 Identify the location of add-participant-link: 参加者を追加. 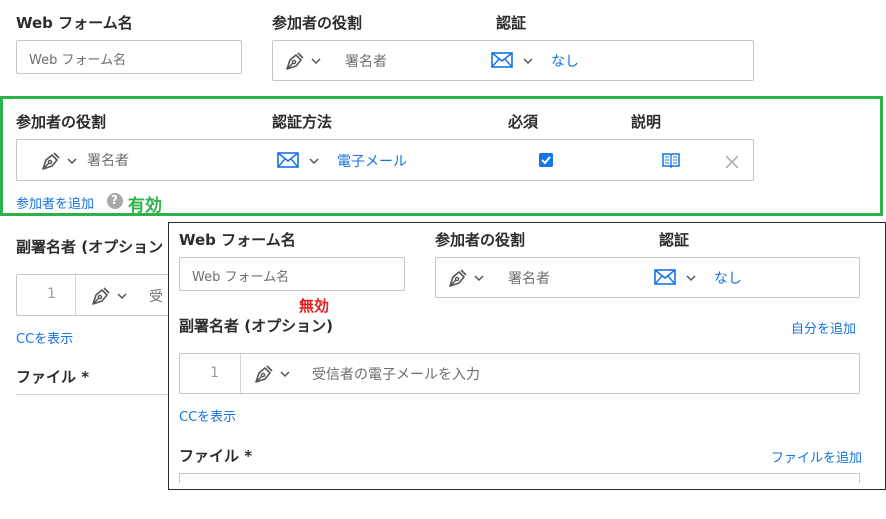
(55, 202).